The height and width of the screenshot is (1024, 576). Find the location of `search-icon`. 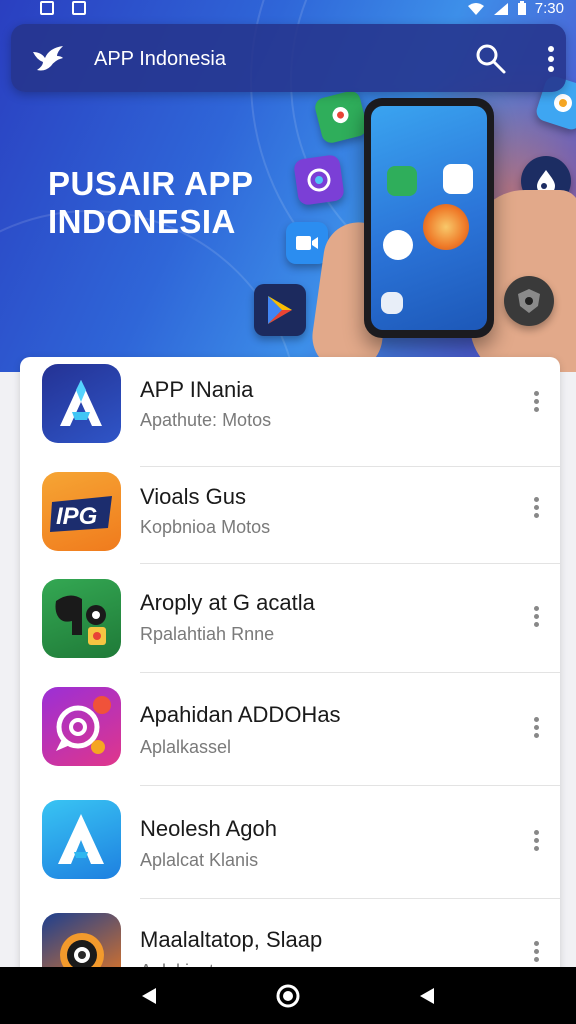

search-icon is located at coordinates (490, 58).